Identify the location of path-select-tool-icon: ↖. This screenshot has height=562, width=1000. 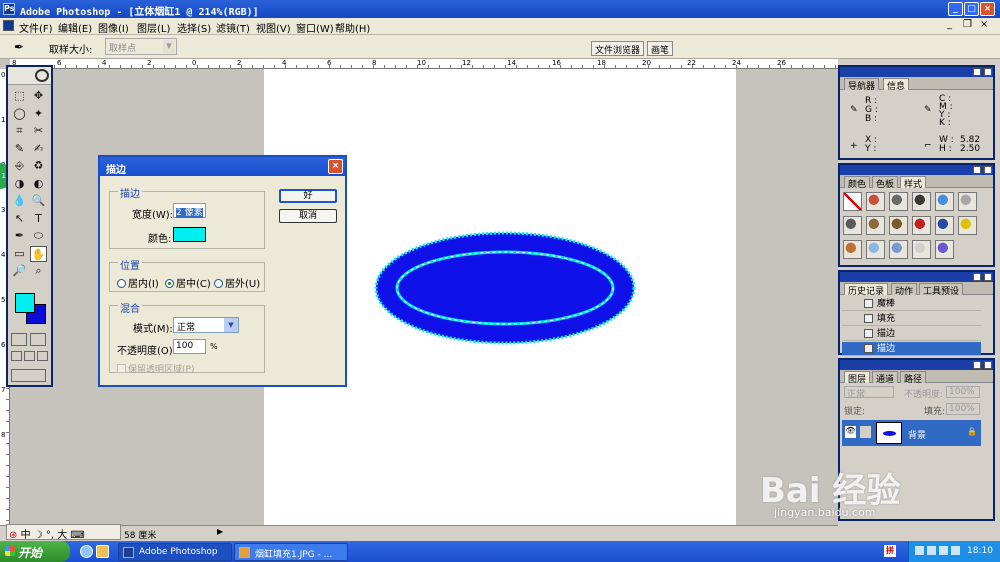
(19, 219).